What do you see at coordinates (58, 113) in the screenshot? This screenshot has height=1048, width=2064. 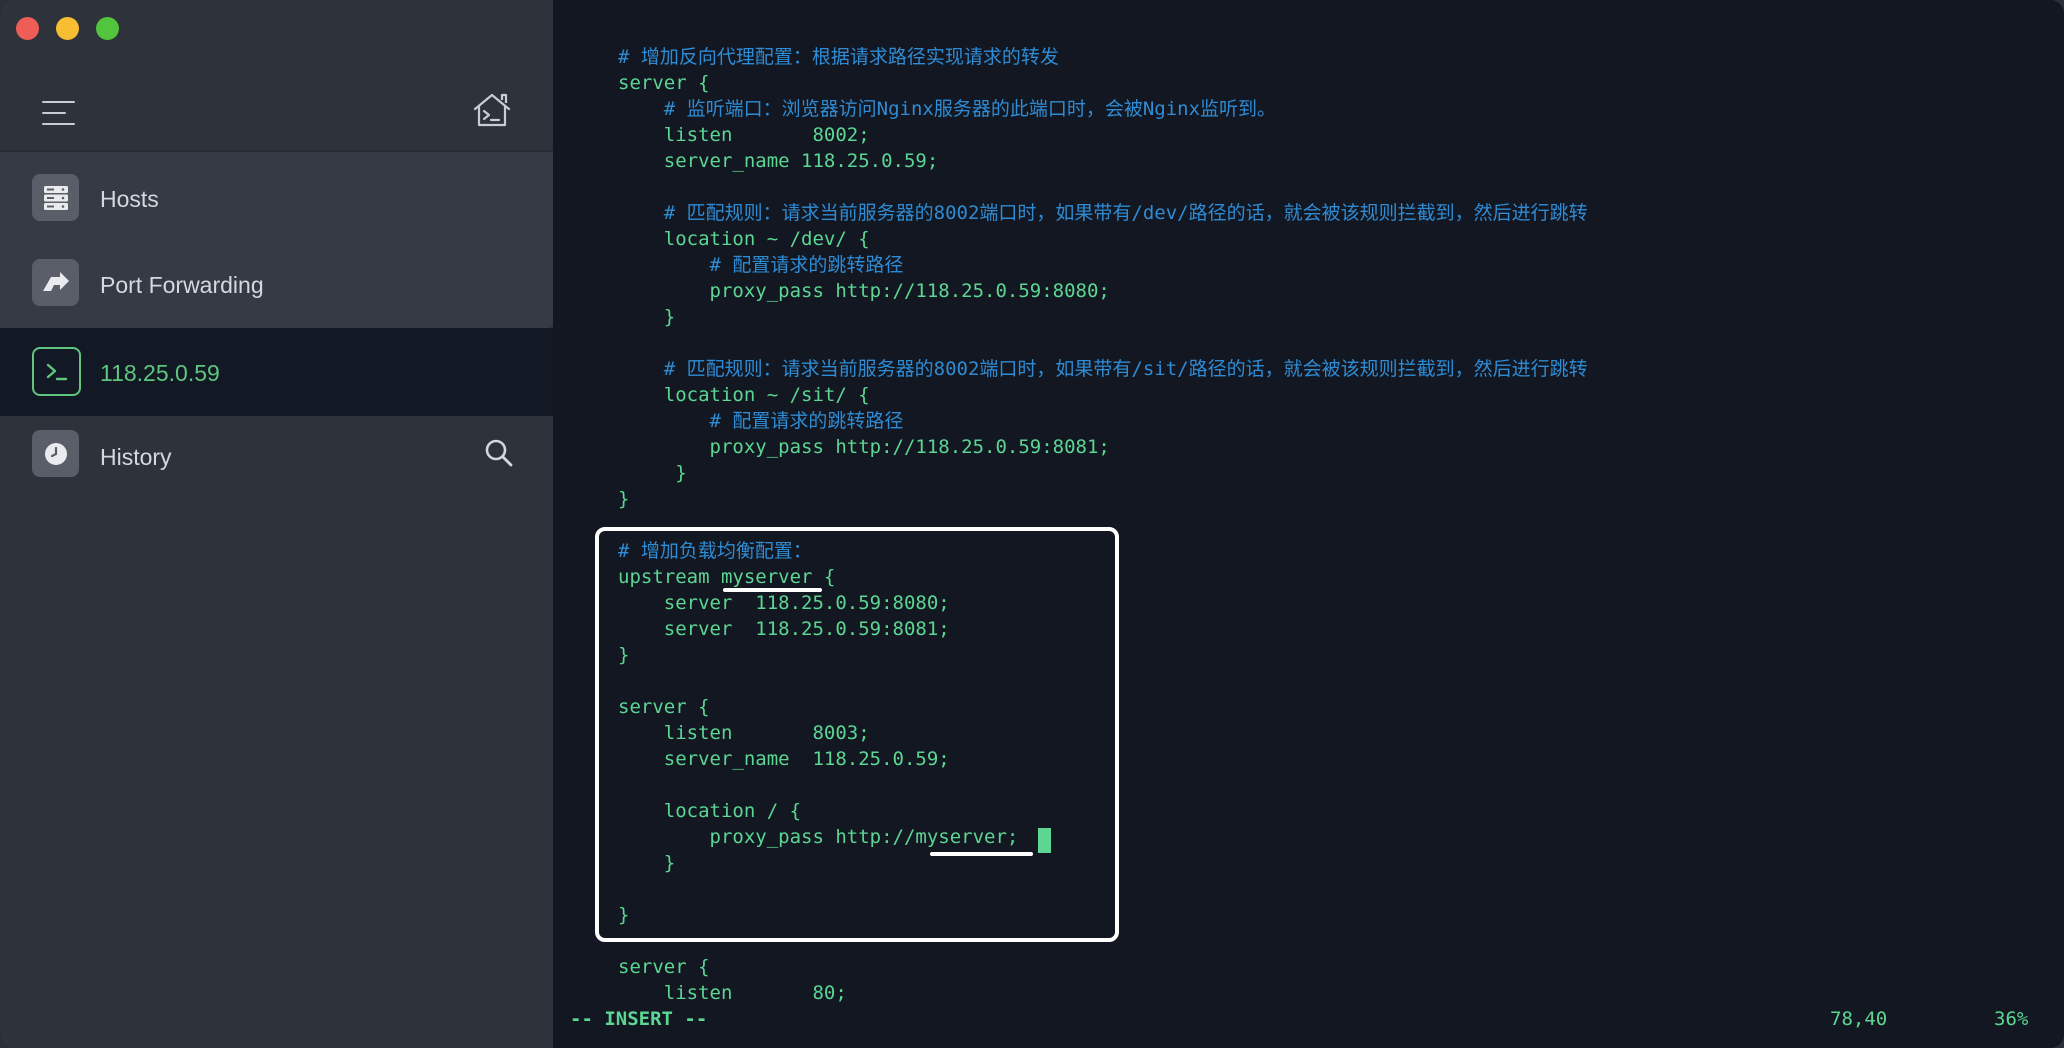 I see `menu-icon` at bounding box center [58, 113].